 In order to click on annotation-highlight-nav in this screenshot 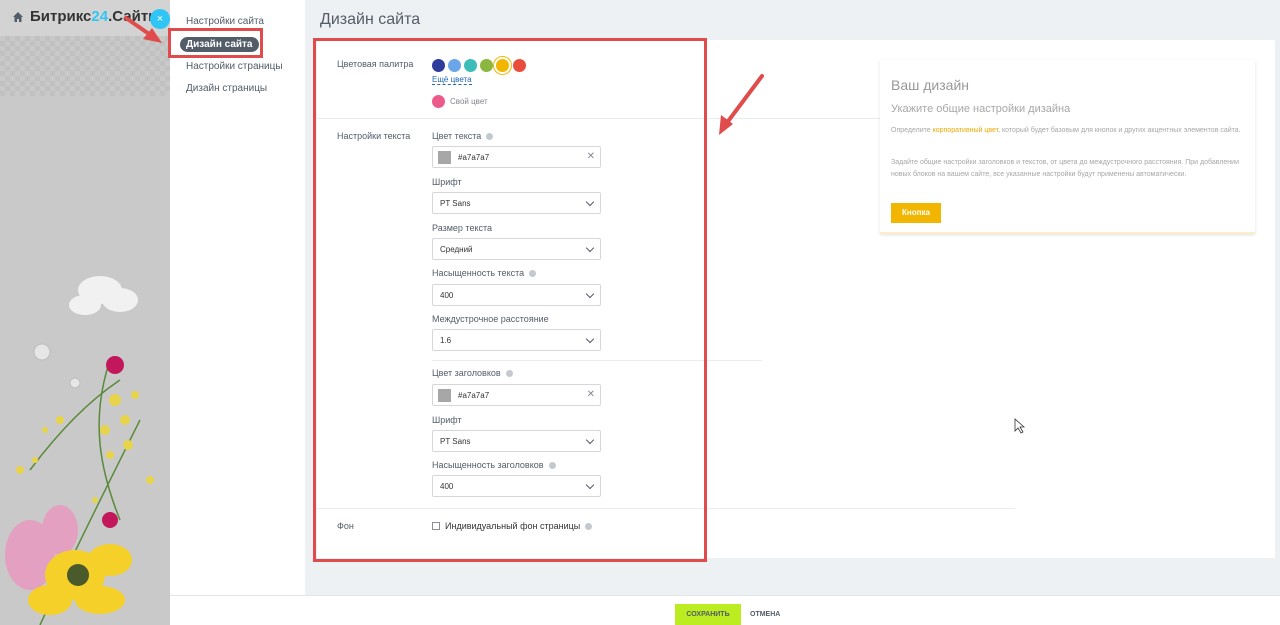, I will do `click(215, 43)`.